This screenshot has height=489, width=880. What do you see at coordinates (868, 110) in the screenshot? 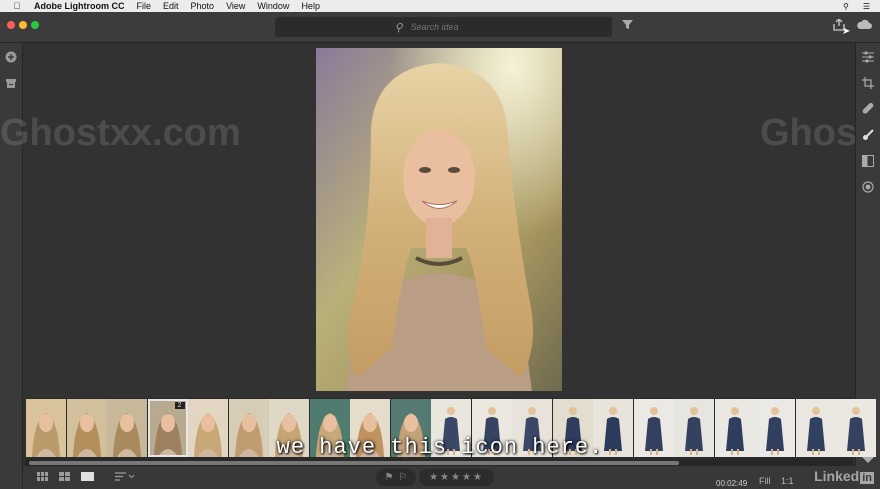
I see `healing-icon` at bounding box center [868, 110].